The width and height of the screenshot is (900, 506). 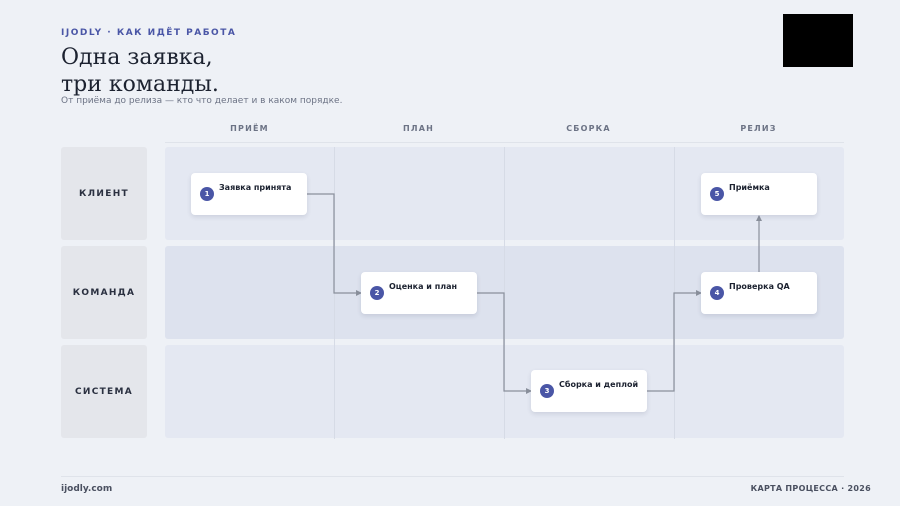 I want to click on step-label: Сборка и деплой, so click(x=599, y=384).